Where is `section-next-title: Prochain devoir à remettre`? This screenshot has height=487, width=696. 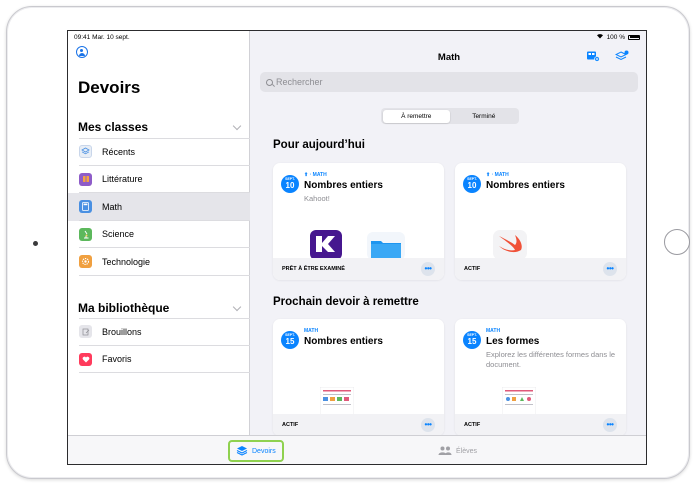
section-next-title: Prochain devoir à remettre is located at coordinates (346, 302).